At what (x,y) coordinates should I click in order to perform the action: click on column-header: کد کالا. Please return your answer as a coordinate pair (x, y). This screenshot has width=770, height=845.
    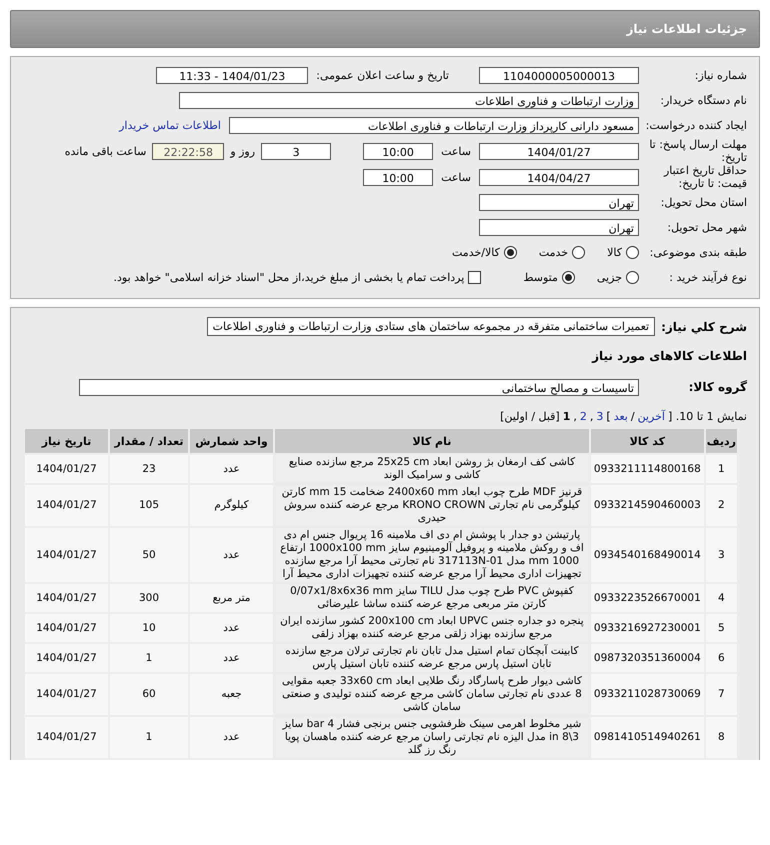
    Looking at the image, I should click on (647, 441).